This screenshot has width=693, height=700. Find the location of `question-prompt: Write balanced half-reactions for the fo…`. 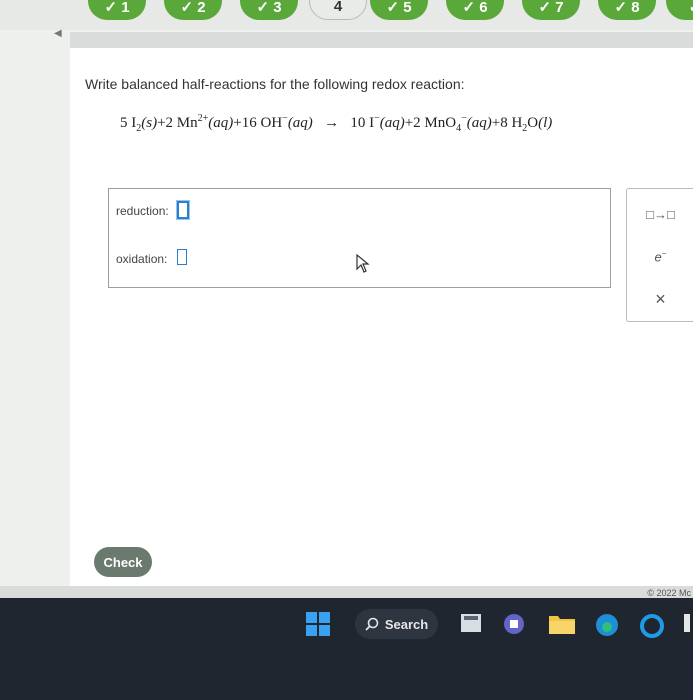

question-prompt: Write balanced half-reactions for the fo… is located at coordinates (275, 84).